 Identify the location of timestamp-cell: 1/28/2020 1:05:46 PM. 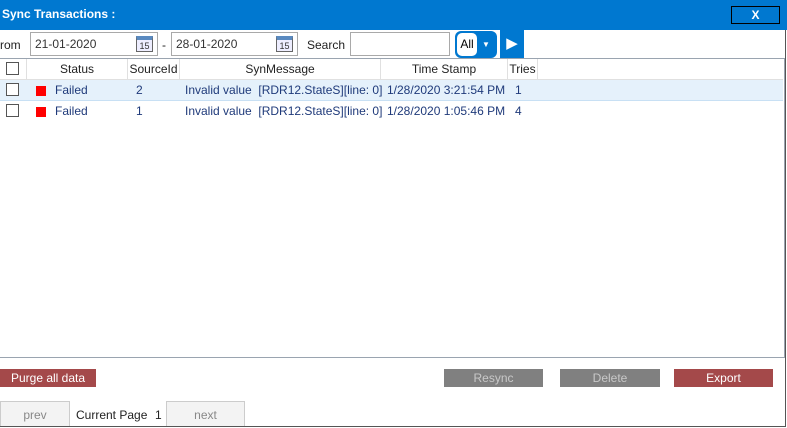
(446, 111).